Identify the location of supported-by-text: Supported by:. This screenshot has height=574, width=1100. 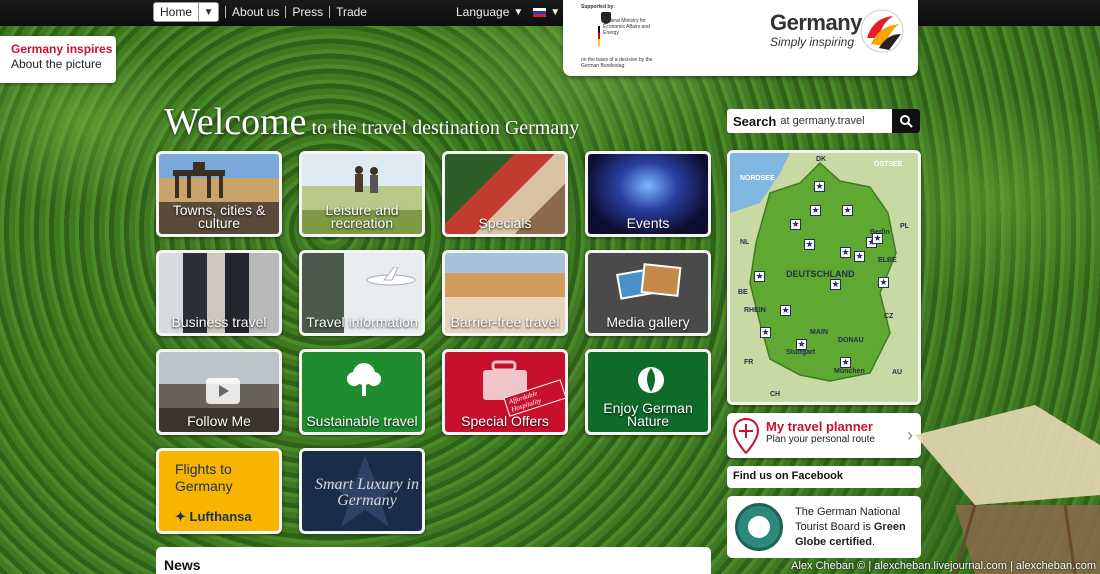
(598, 7).